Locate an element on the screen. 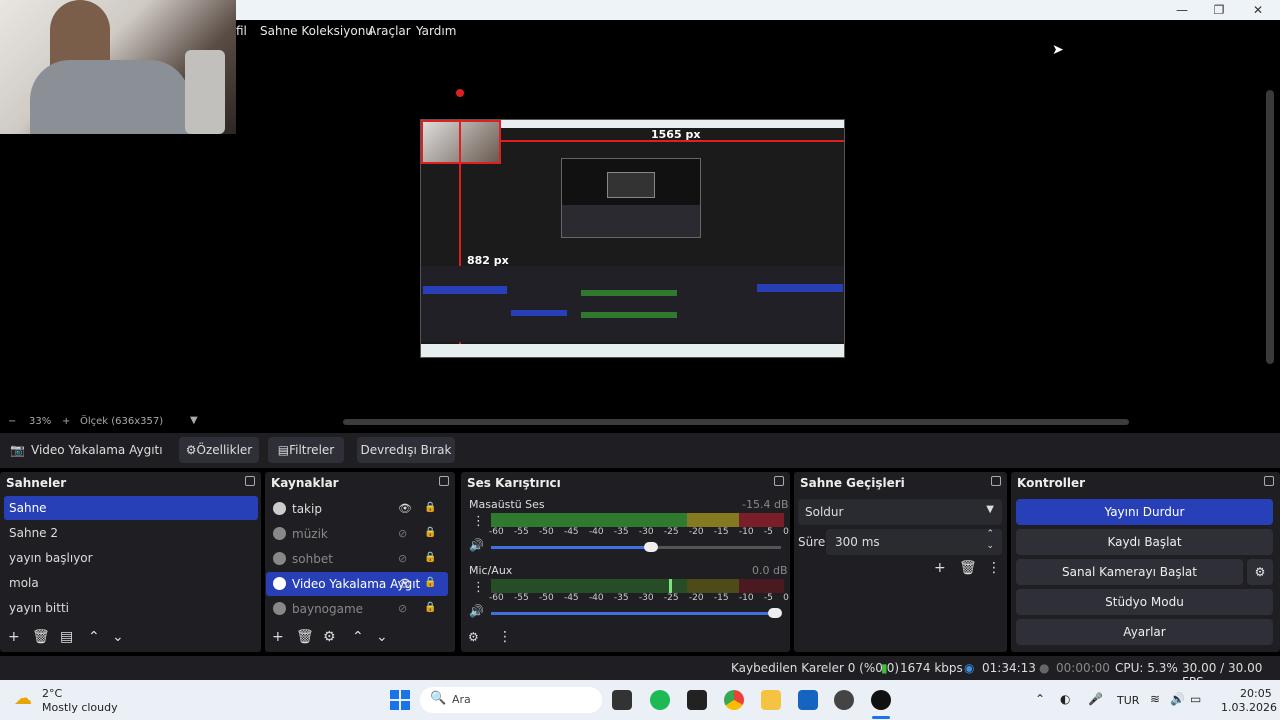 The width and height of the screenshot is (1280, 720). webcam-thumbnail is located at coordinates (461, 142).